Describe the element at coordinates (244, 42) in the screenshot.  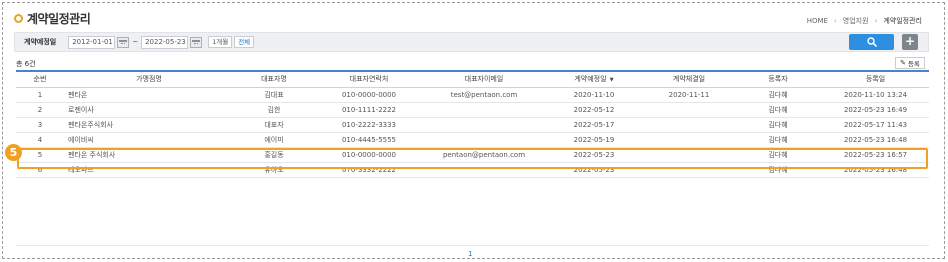
I see `period-all-button: 전체` at that location.